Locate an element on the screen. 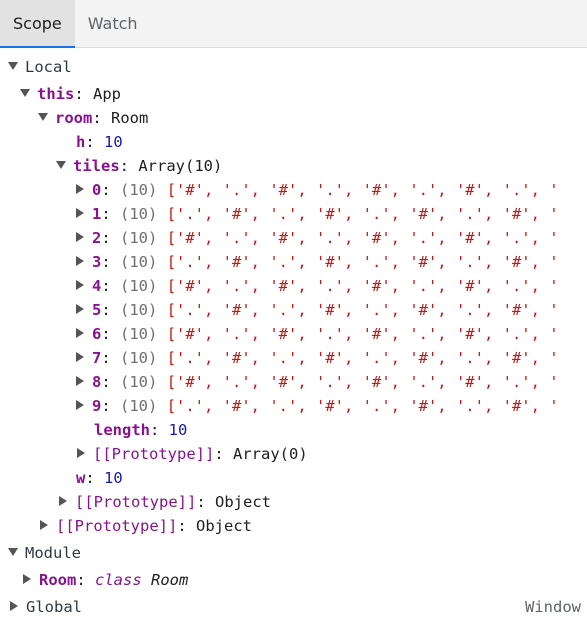  tree-item-module-room: Room: class Room is located at coordinates (293, 580).